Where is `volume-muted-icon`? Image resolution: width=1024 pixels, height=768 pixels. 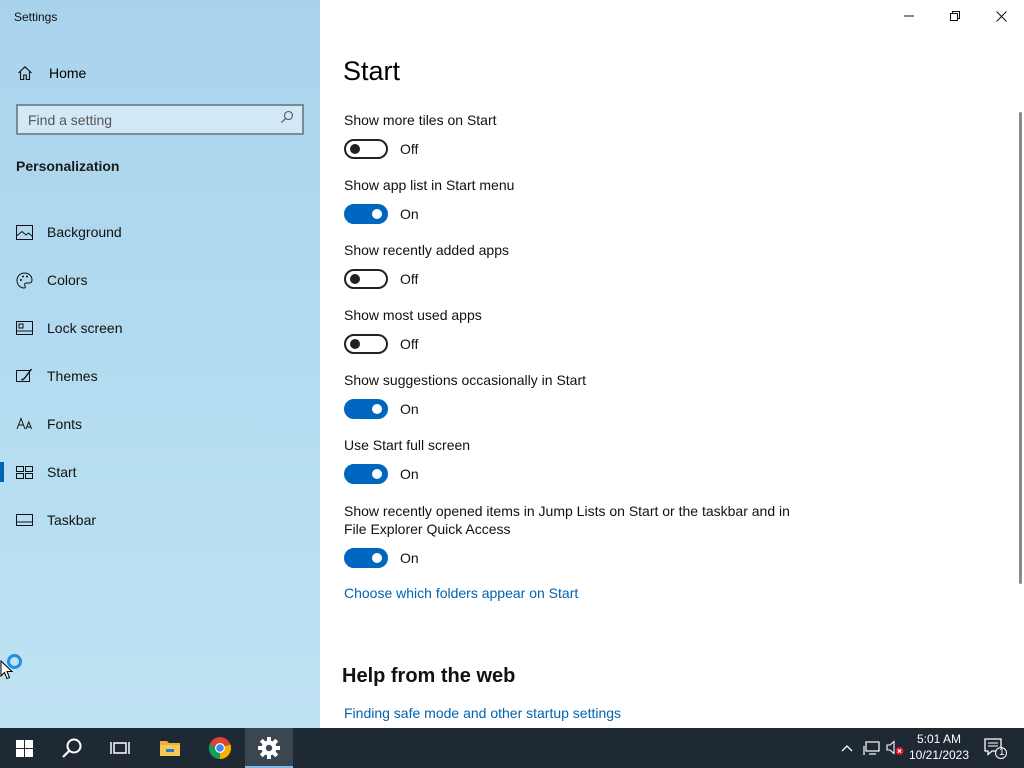 volume-muted-icon is located at coordinates (895, 747).